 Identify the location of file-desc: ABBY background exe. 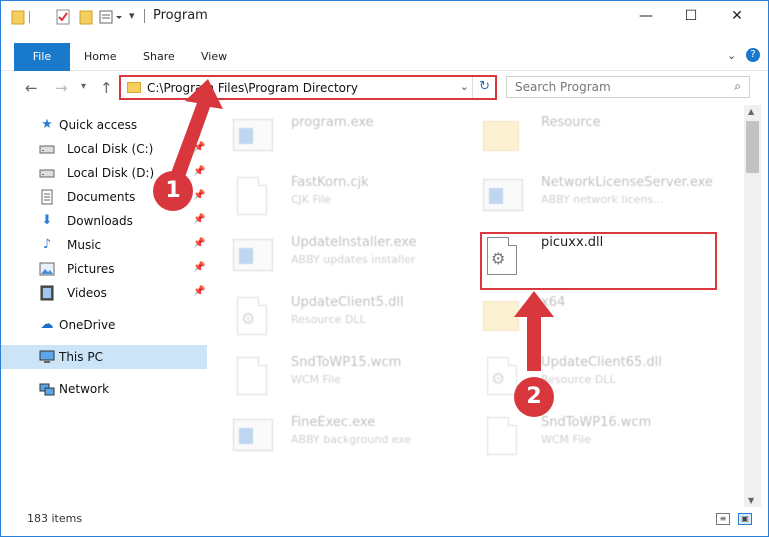
(351, 439).